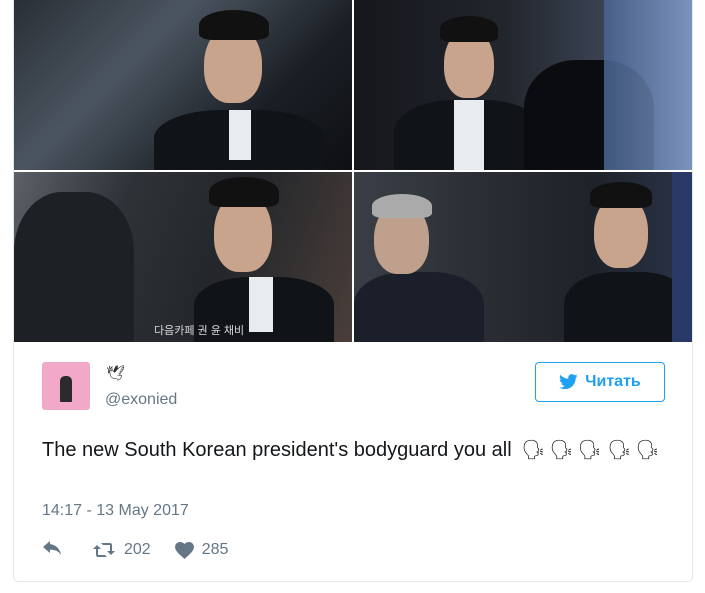 This screenshot has width=705, height=593. Describe the element at coordinates (53, 550) in the screenshot. I see `reply-icon` at that location.